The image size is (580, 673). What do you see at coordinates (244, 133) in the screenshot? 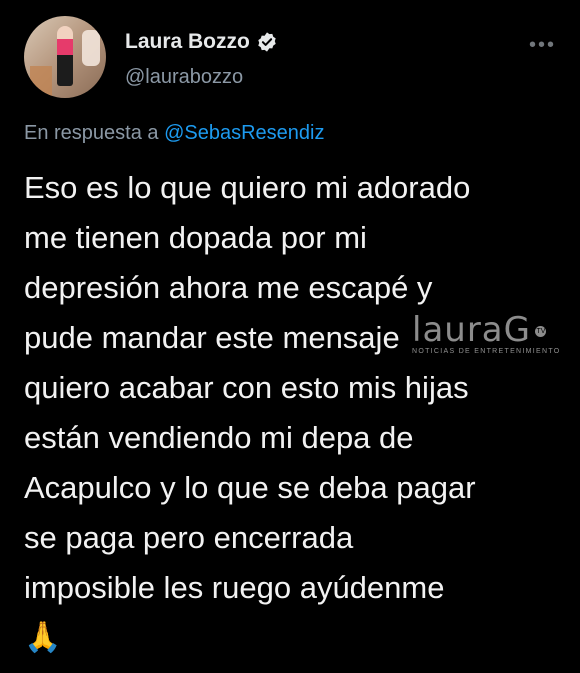
I see `reply-handle-link: @SebasResendiz` at bounding box center [244, 133].